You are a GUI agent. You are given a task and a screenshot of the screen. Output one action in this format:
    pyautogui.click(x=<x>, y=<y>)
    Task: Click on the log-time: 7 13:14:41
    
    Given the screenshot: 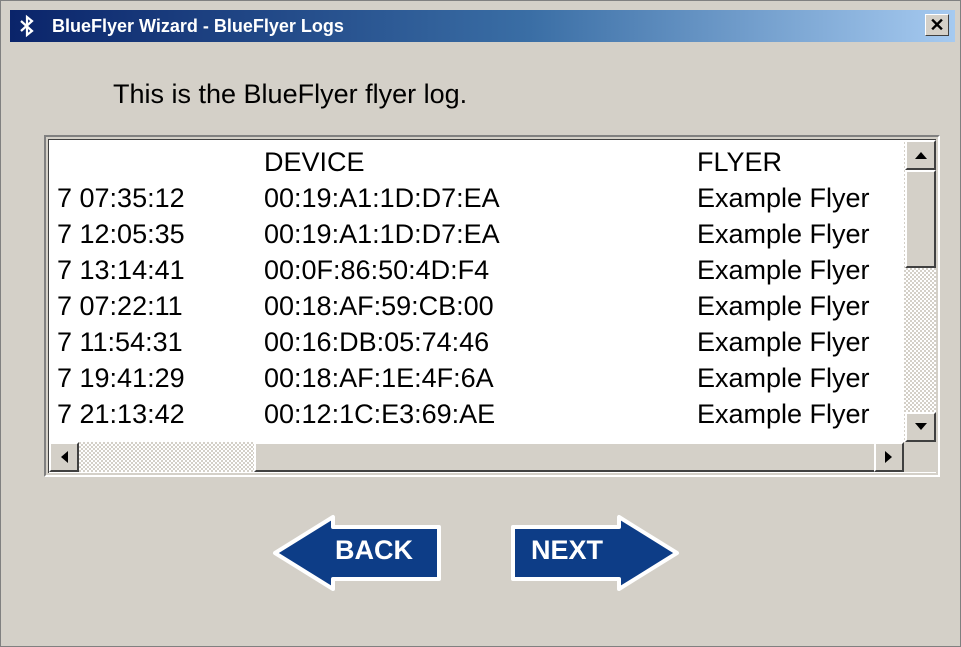 What is the action you would take?
    pyautogui.click(x=121, y=270)
    